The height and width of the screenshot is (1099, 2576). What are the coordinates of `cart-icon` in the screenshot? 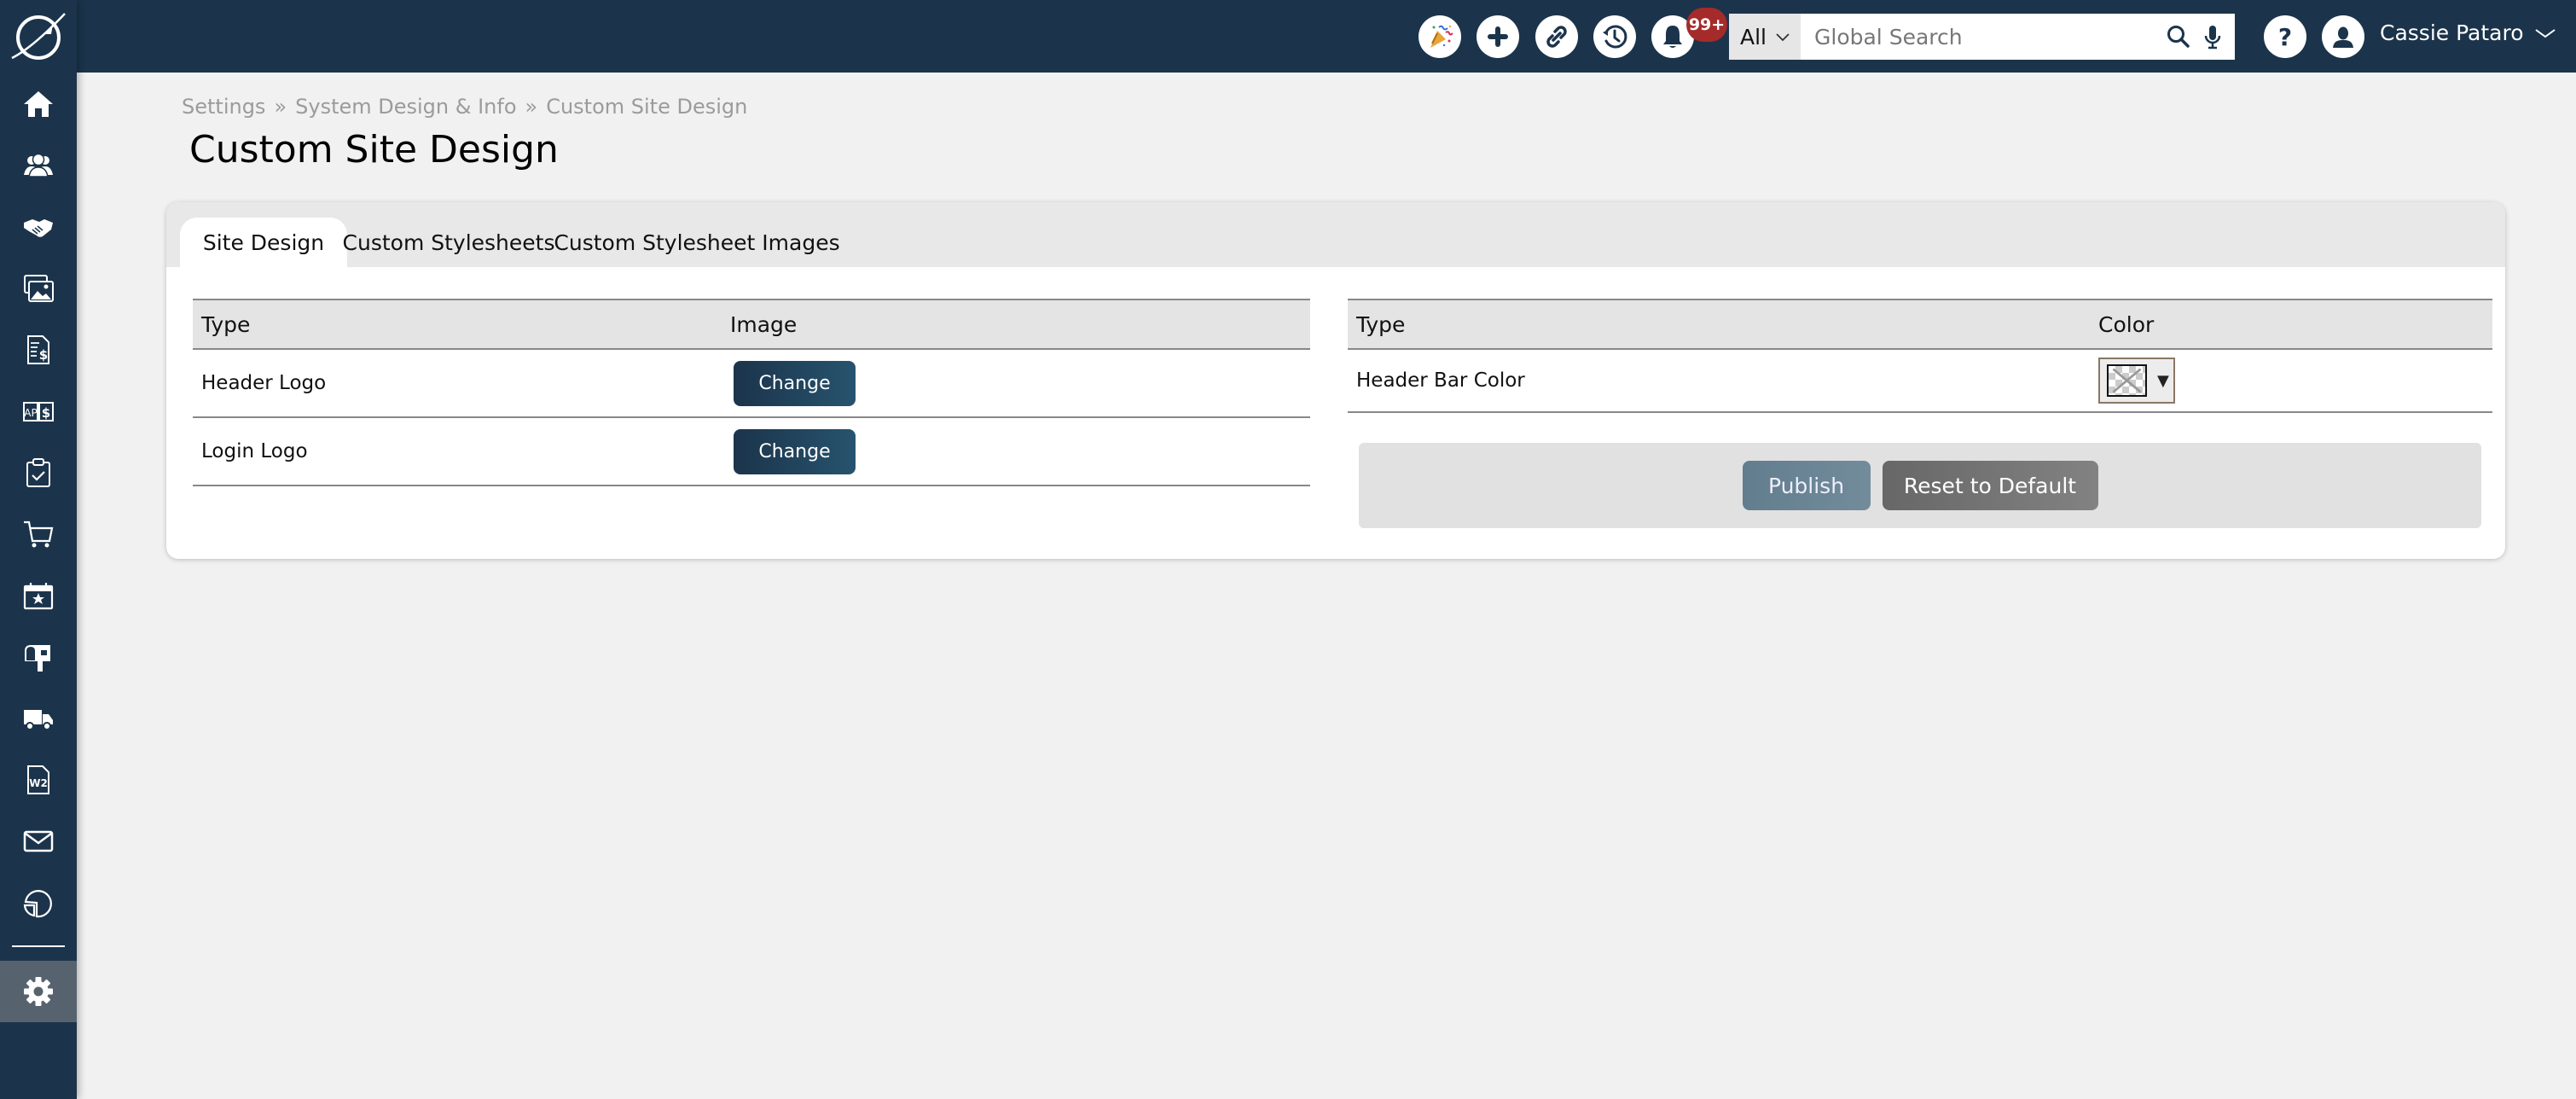 It's located at (39, 534).